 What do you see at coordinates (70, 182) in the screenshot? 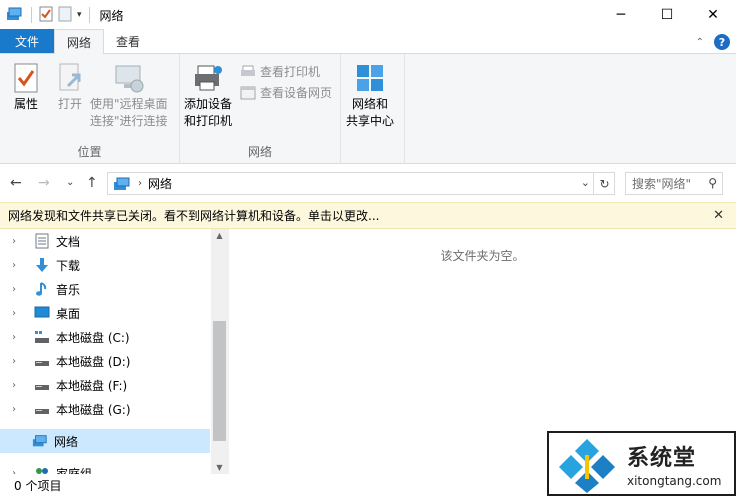
I see `recent-locations-chevron-icon: ⌄` at bounding box center [70, 182].